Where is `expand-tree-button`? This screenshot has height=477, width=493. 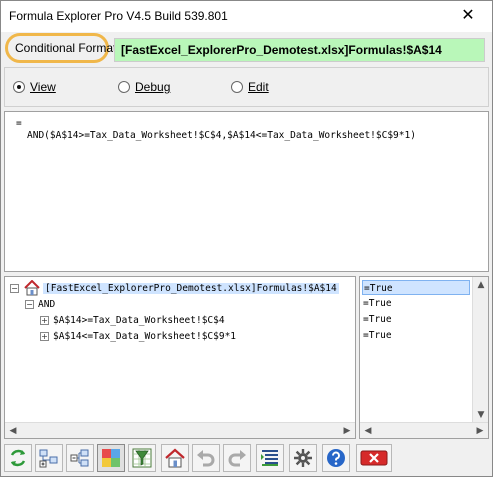
expand-tree-button is located at coordinates (49, 458).